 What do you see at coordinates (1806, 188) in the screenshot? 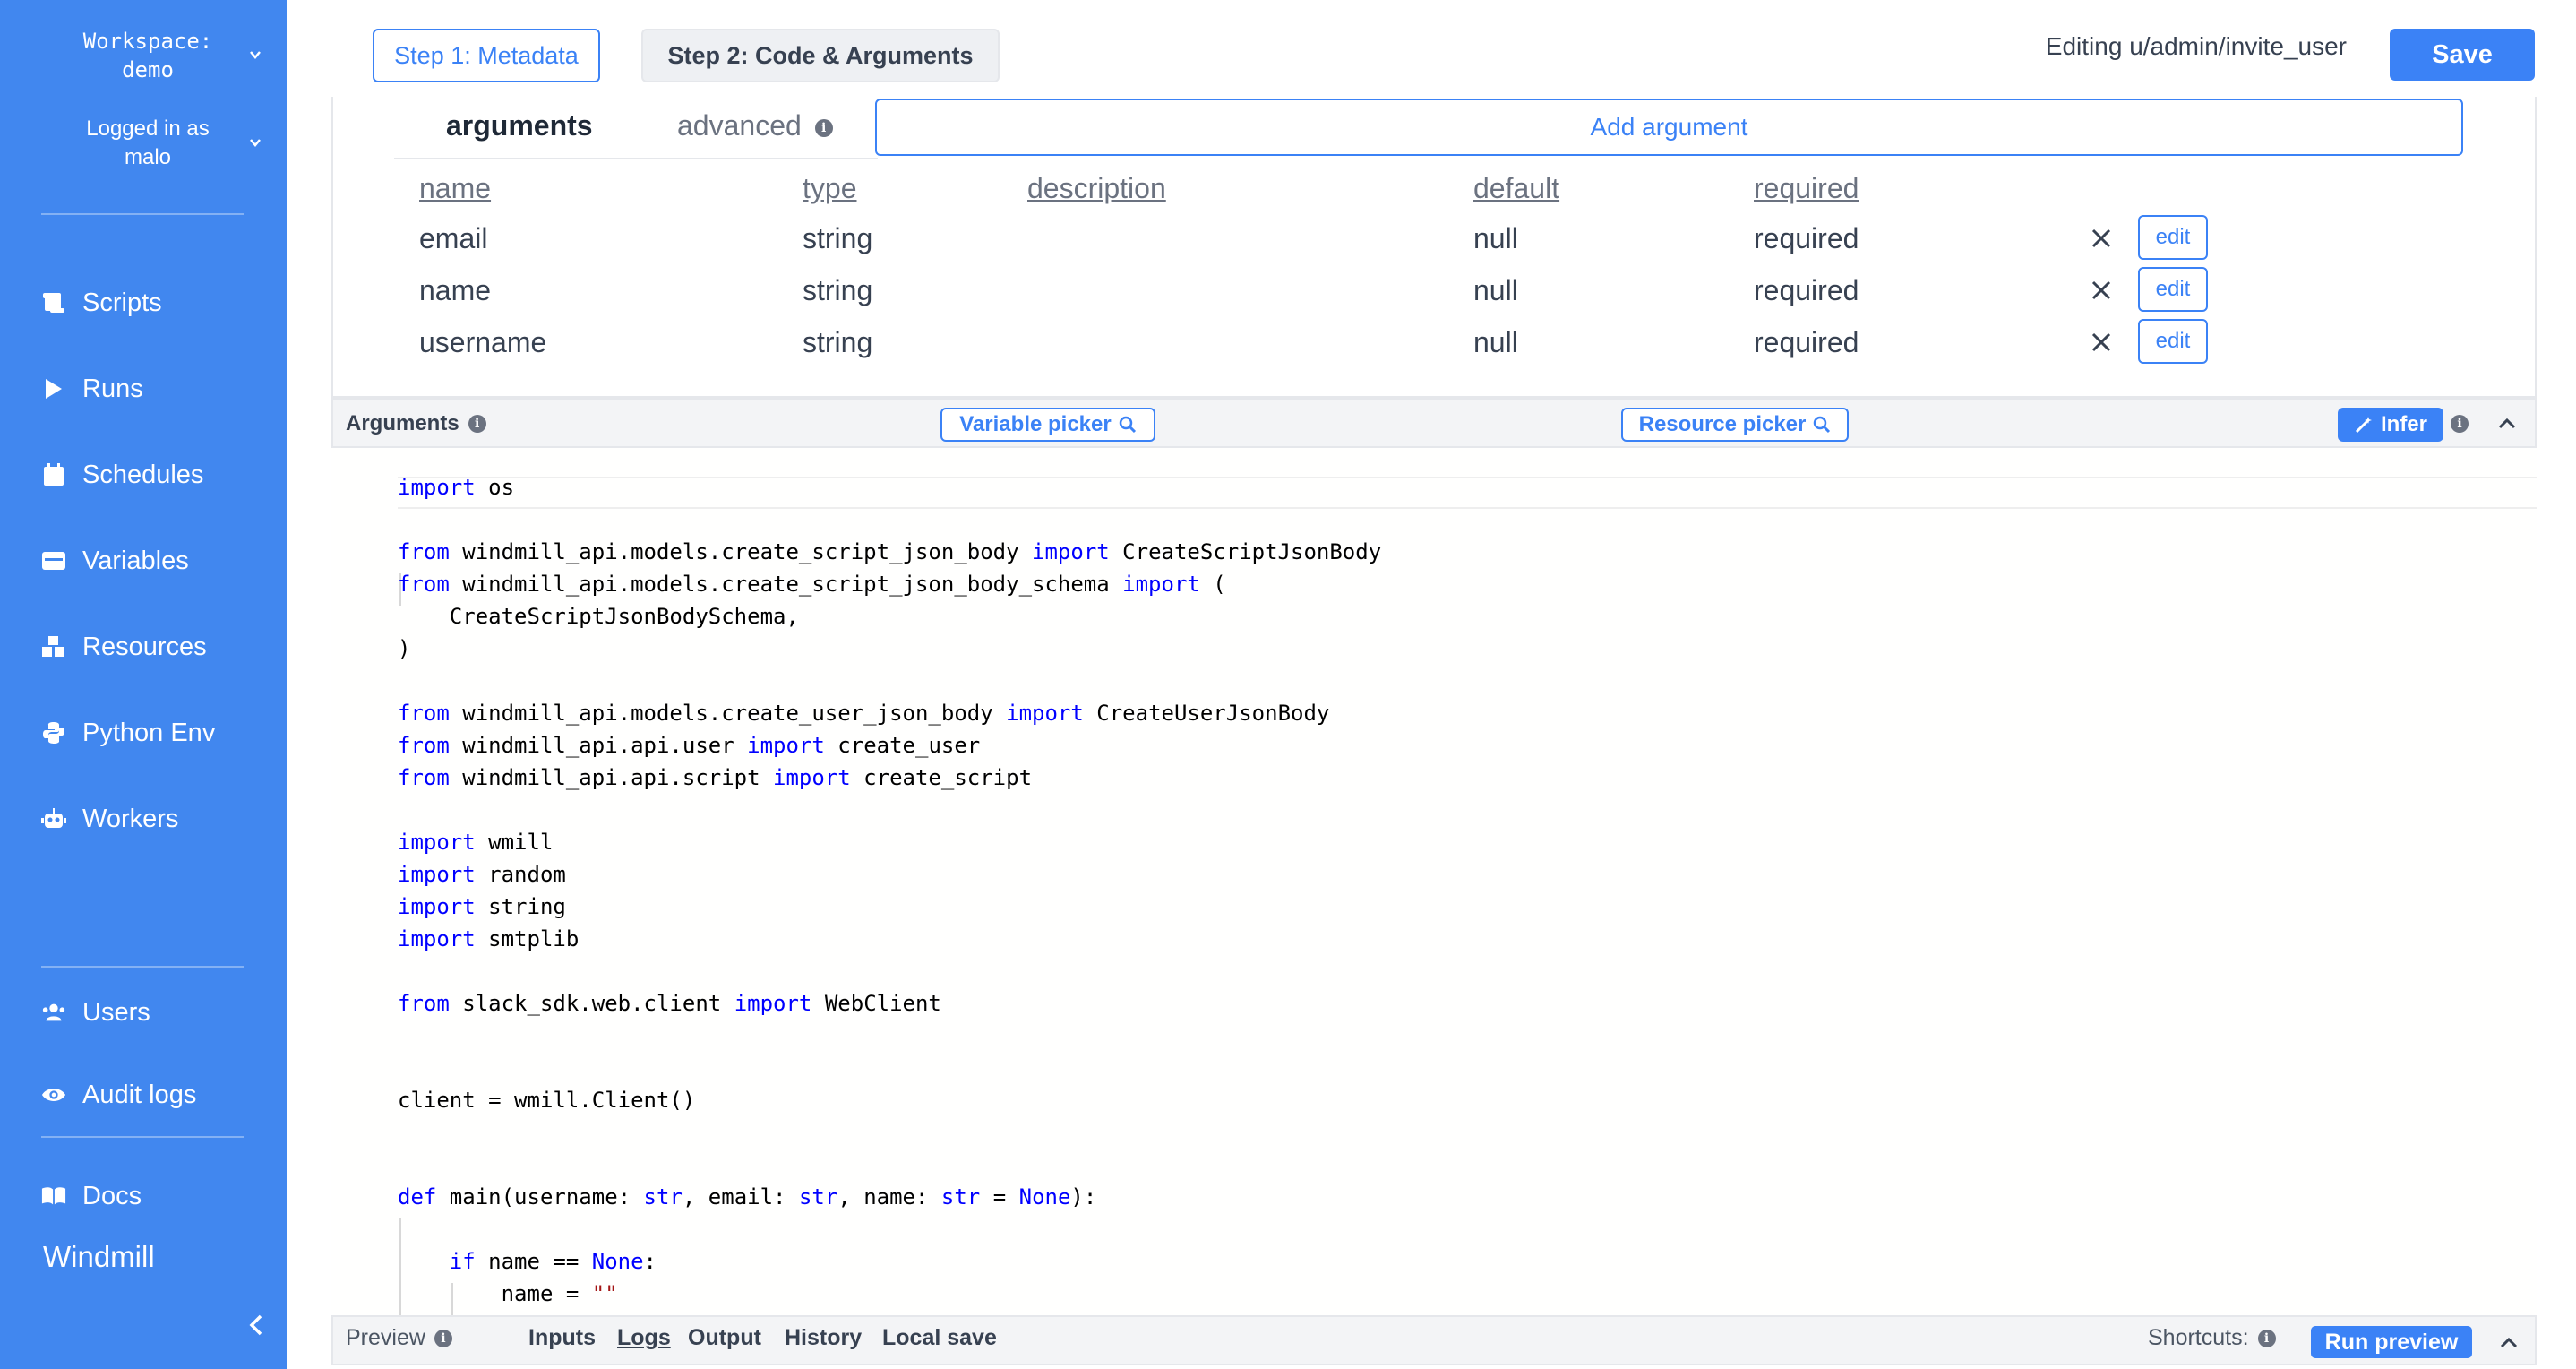
I see `column-header-required: required` at bounding box center [1806, 188].